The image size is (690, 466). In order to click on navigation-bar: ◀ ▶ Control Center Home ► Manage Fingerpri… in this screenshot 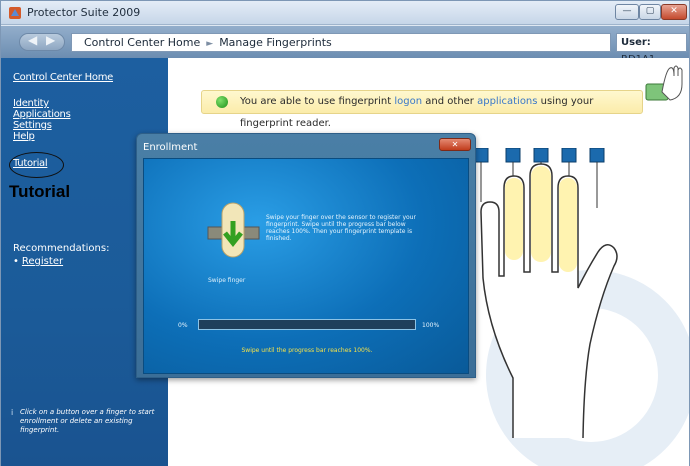, I will do `click(345, 45)`.